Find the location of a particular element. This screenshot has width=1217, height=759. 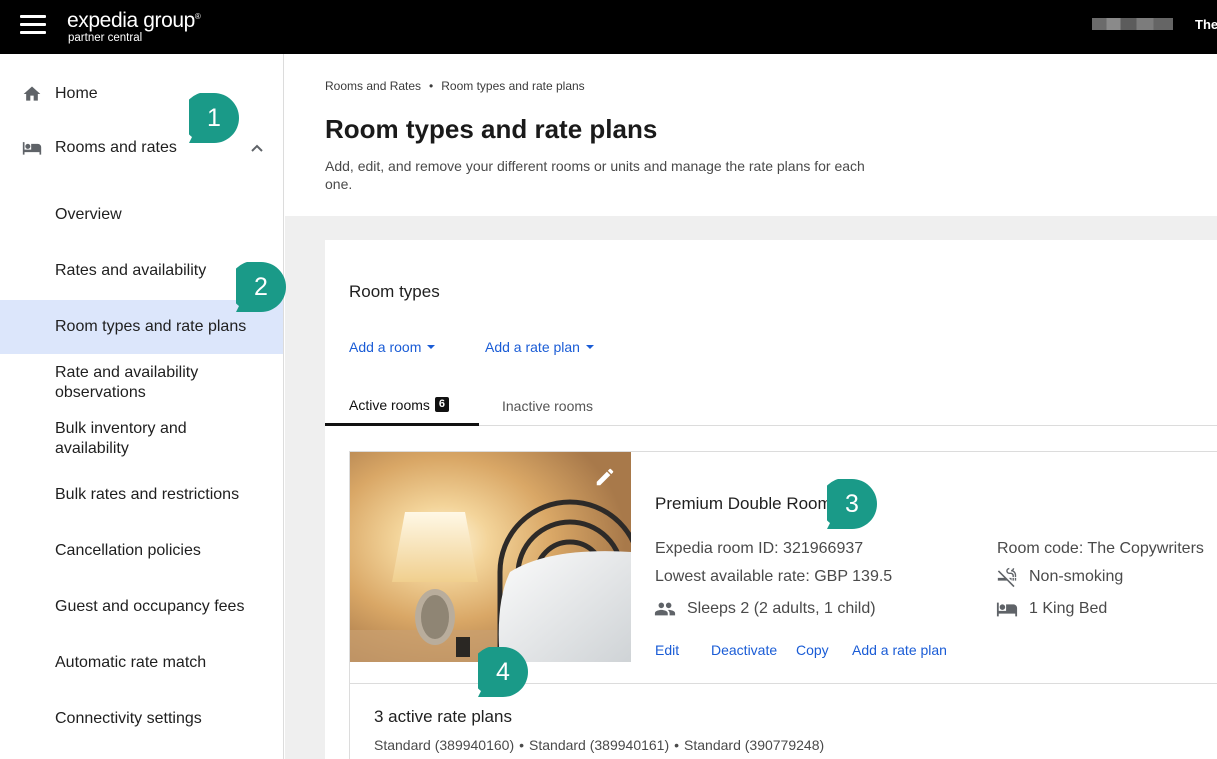

callout-marker: 3 is located at coordinates (852, 504).